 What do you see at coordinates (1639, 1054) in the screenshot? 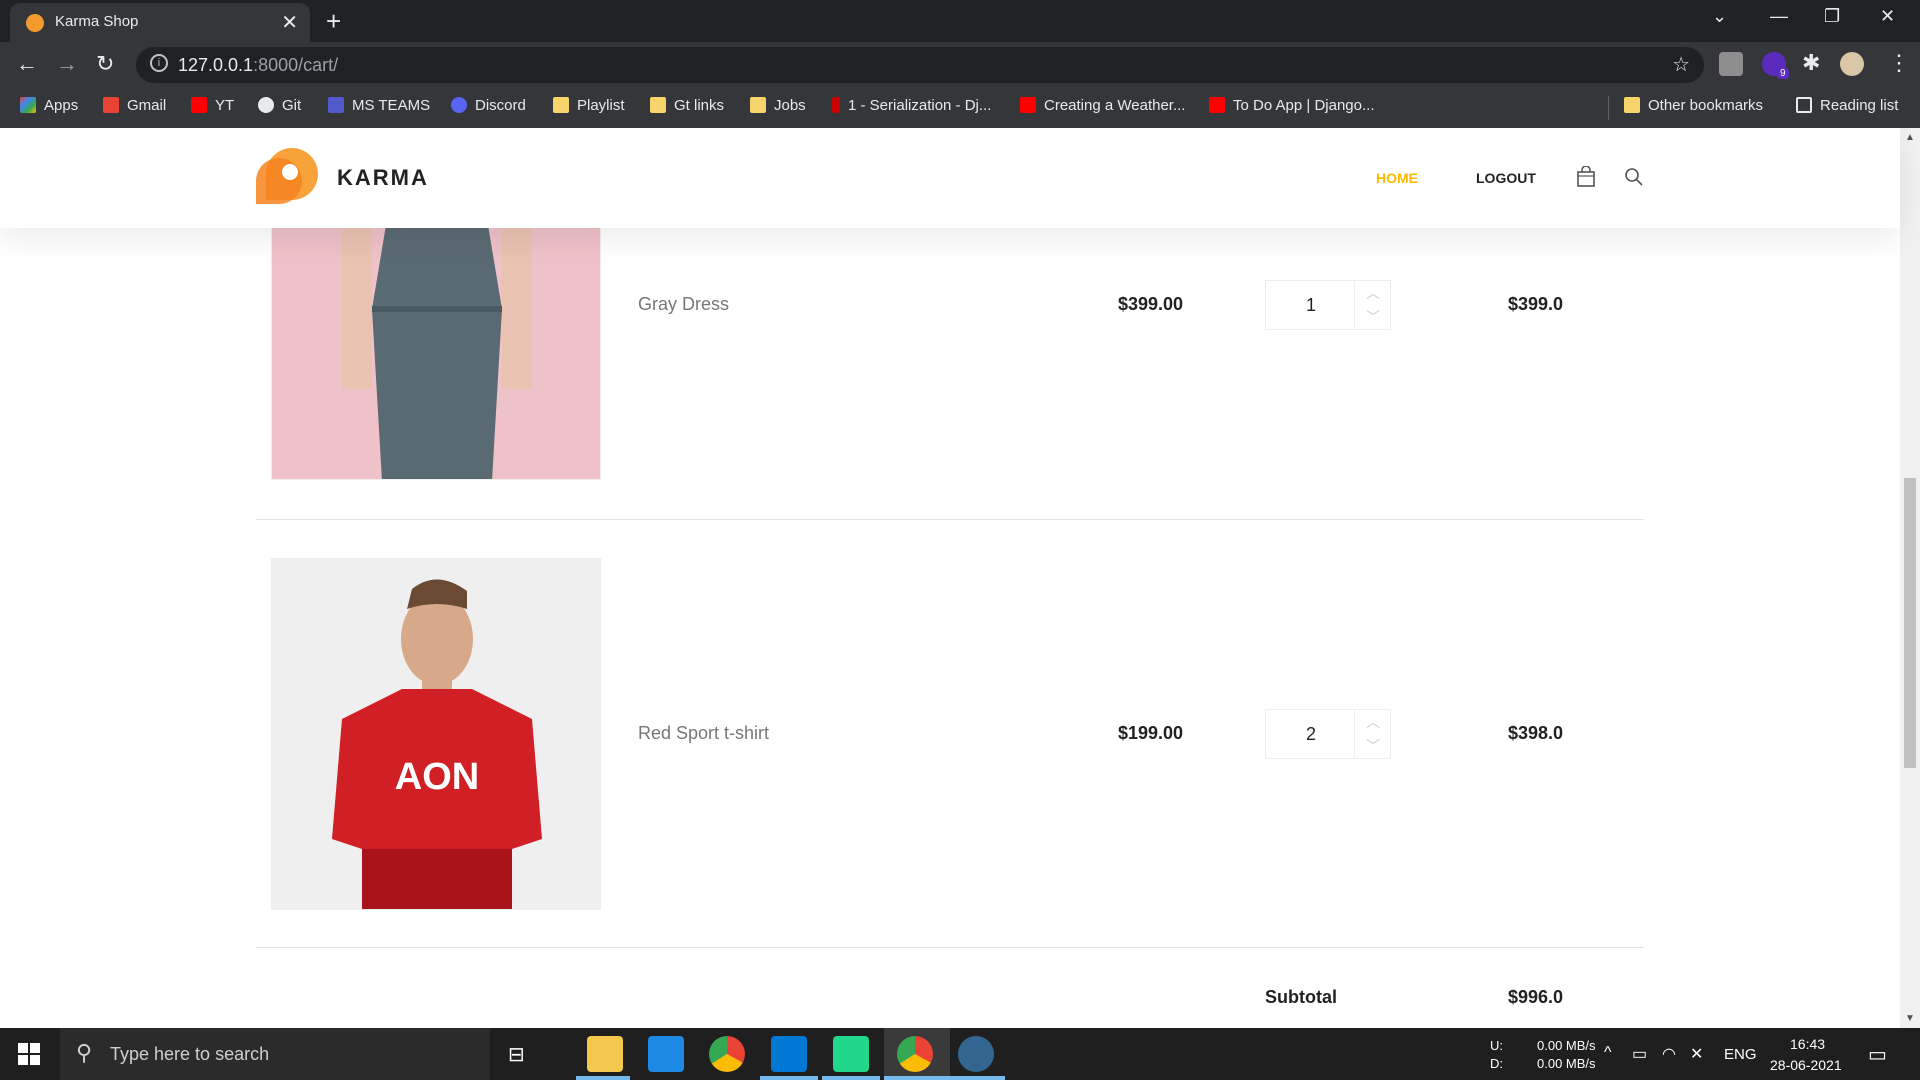
I see `battery-icon: ▭` at bounding box center [1639, 1054].